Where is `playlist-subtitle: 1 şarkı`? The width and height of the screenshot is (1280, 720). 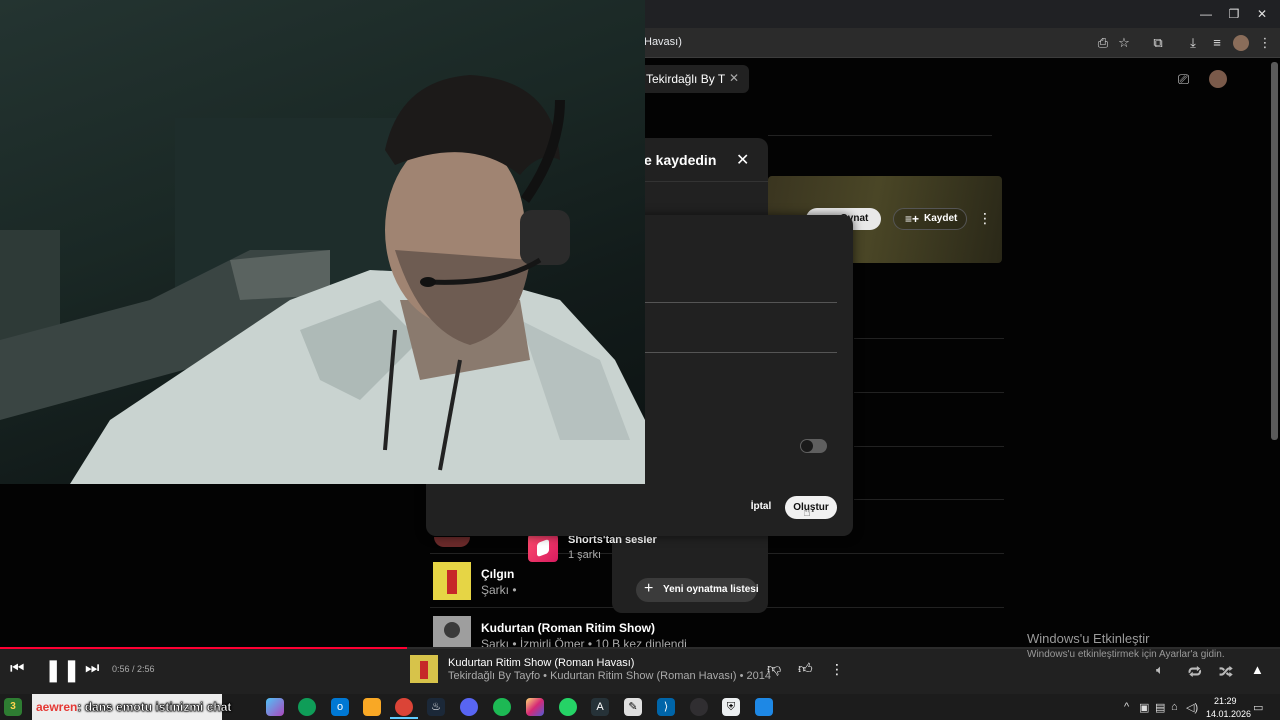 playlist-subtitle: 1 şarkı is located at coordinates (585, 555).